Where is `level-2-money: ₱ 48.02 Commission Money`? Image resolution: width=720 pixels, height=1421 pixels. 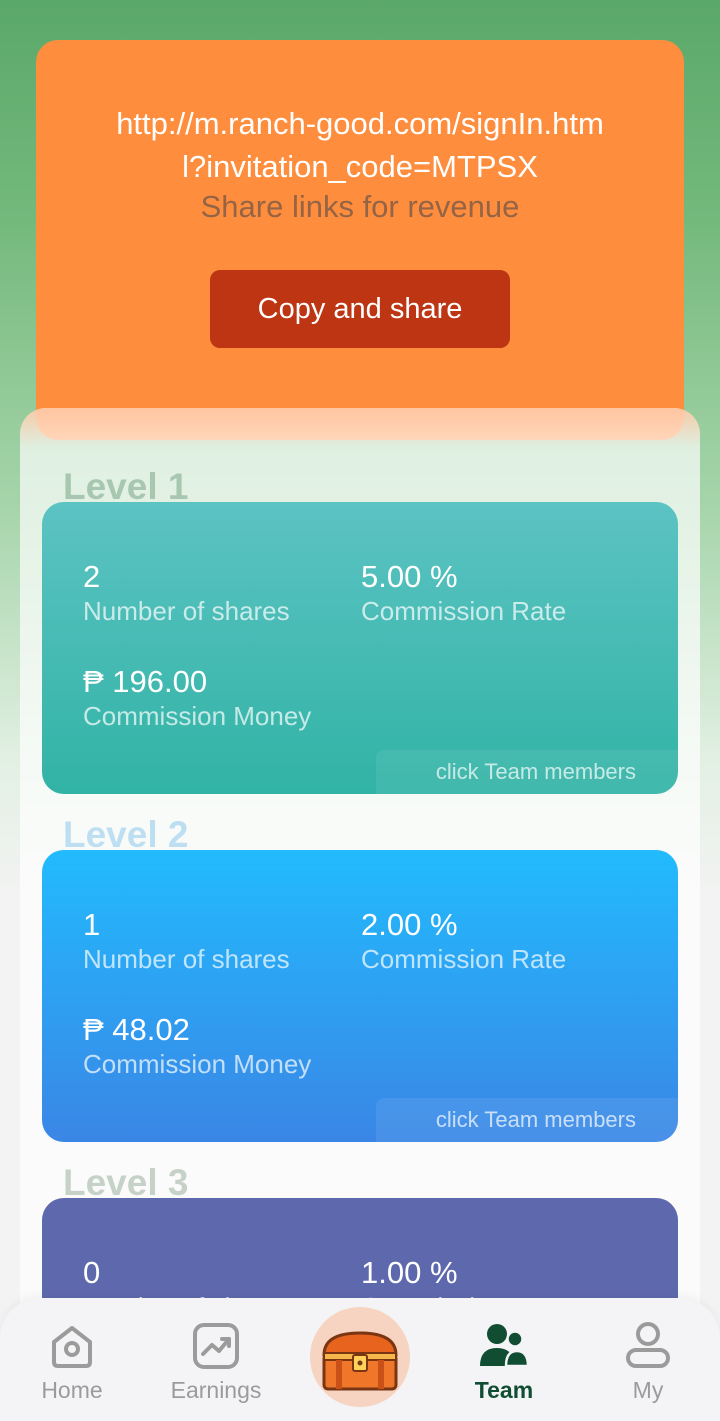
level-2-money: ₱ 48.02 Commission Money is located at coordinates (197, 1046).